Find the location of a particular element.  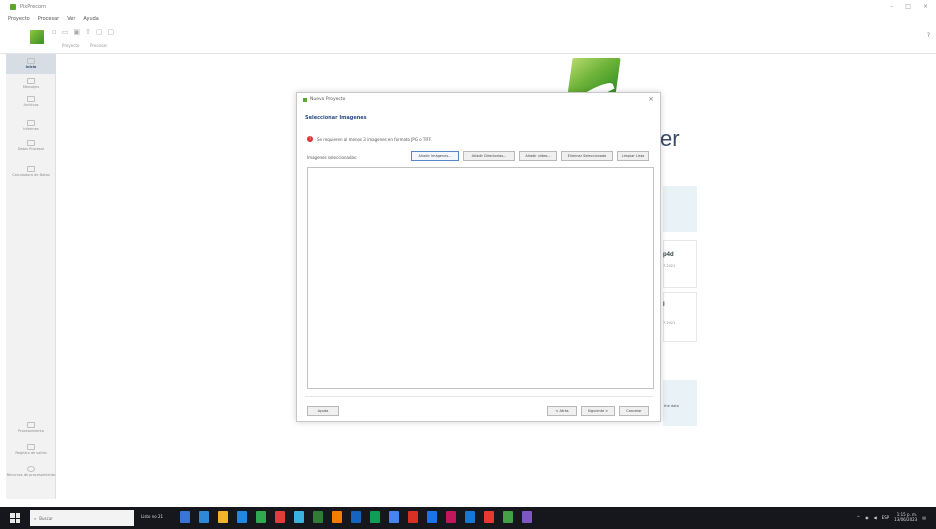

sidebar-item-procesamiento: Procesamiento is located at coordinates (31, 427).